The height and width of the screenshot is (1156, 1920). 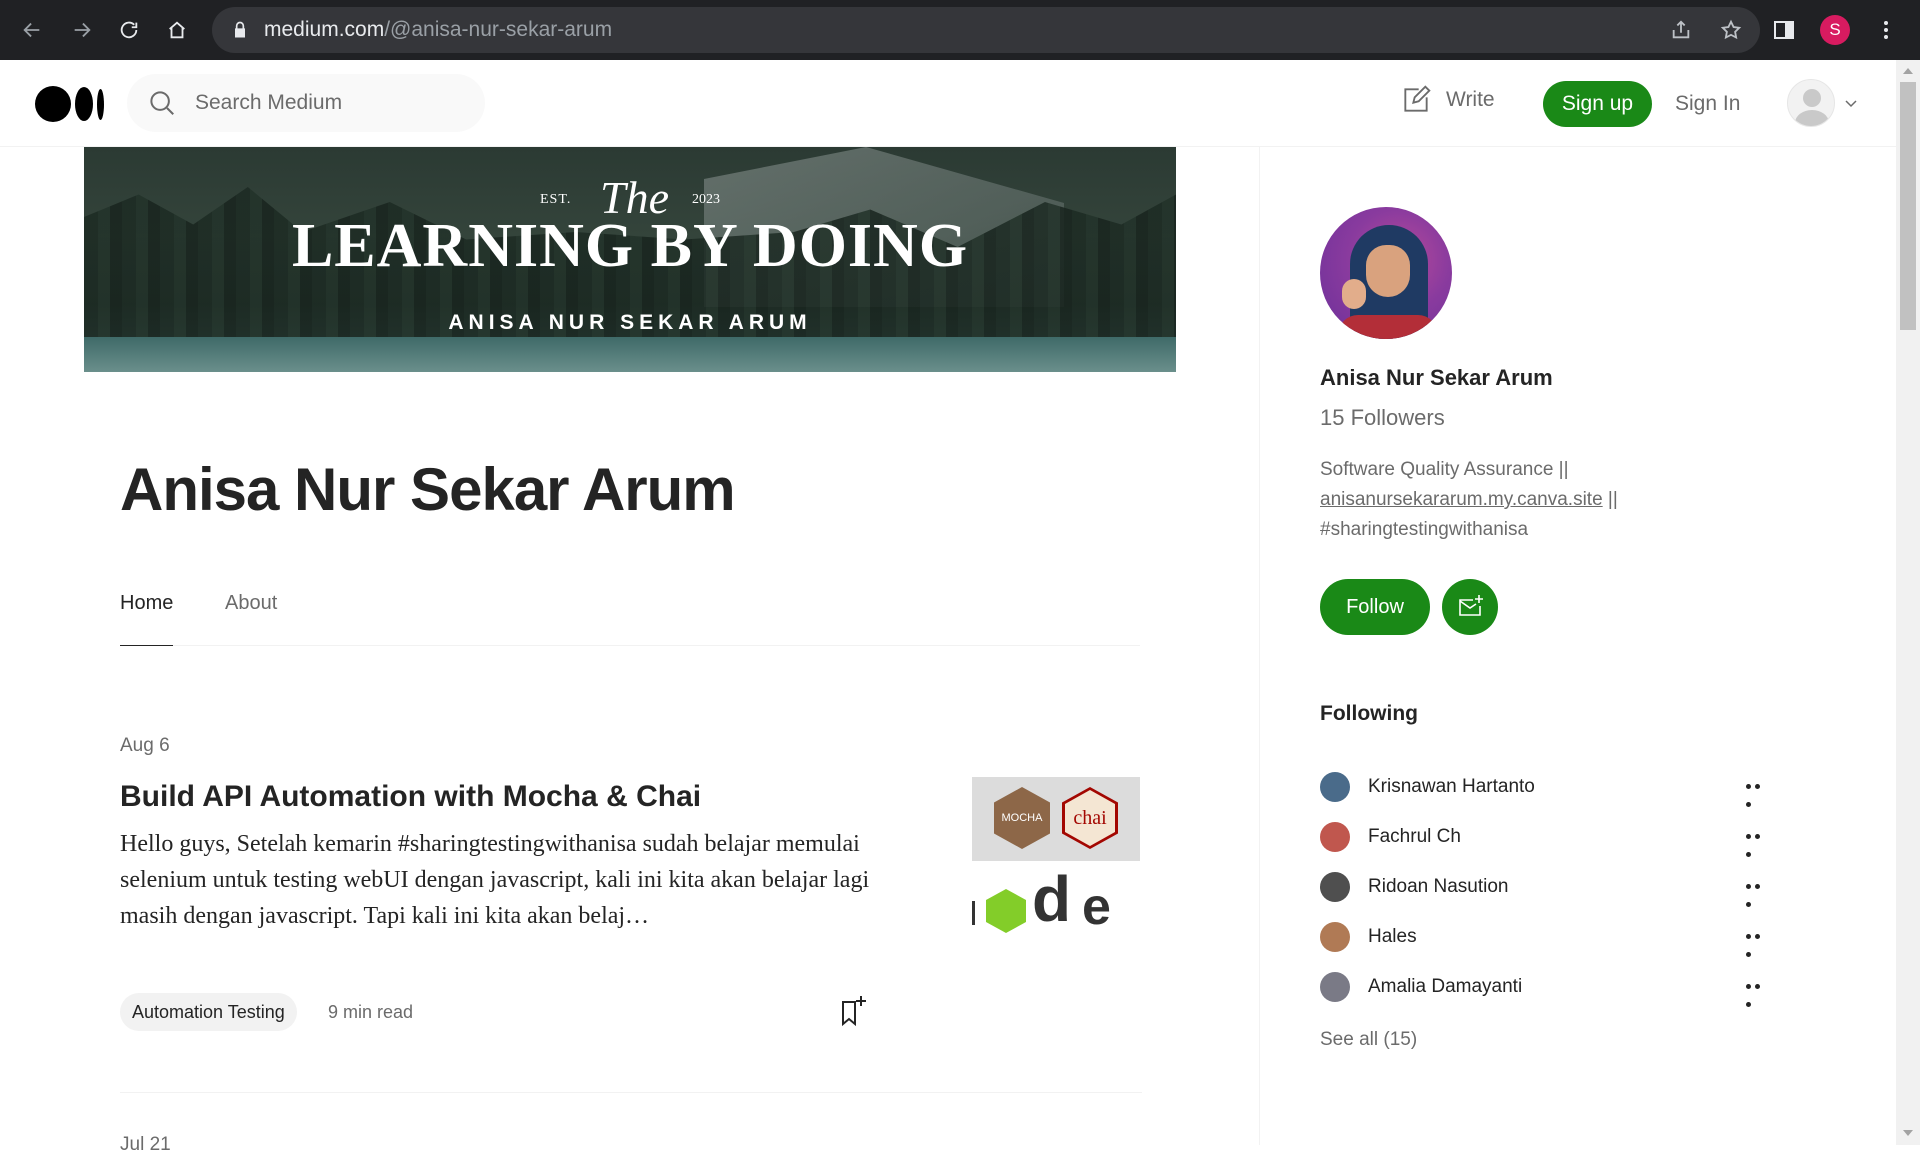 I want to click on search-input: Search Medium, so click(x=306, y=103).